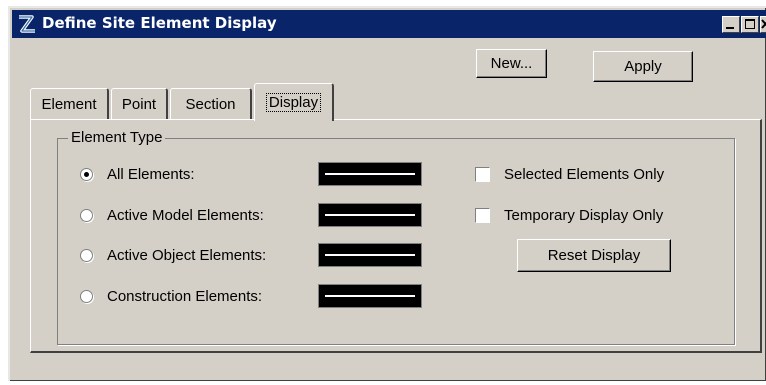  Describe the element at coordinates (389, 24) in the screenshot. I see `title-bar: Define Site Element Display` at that location.